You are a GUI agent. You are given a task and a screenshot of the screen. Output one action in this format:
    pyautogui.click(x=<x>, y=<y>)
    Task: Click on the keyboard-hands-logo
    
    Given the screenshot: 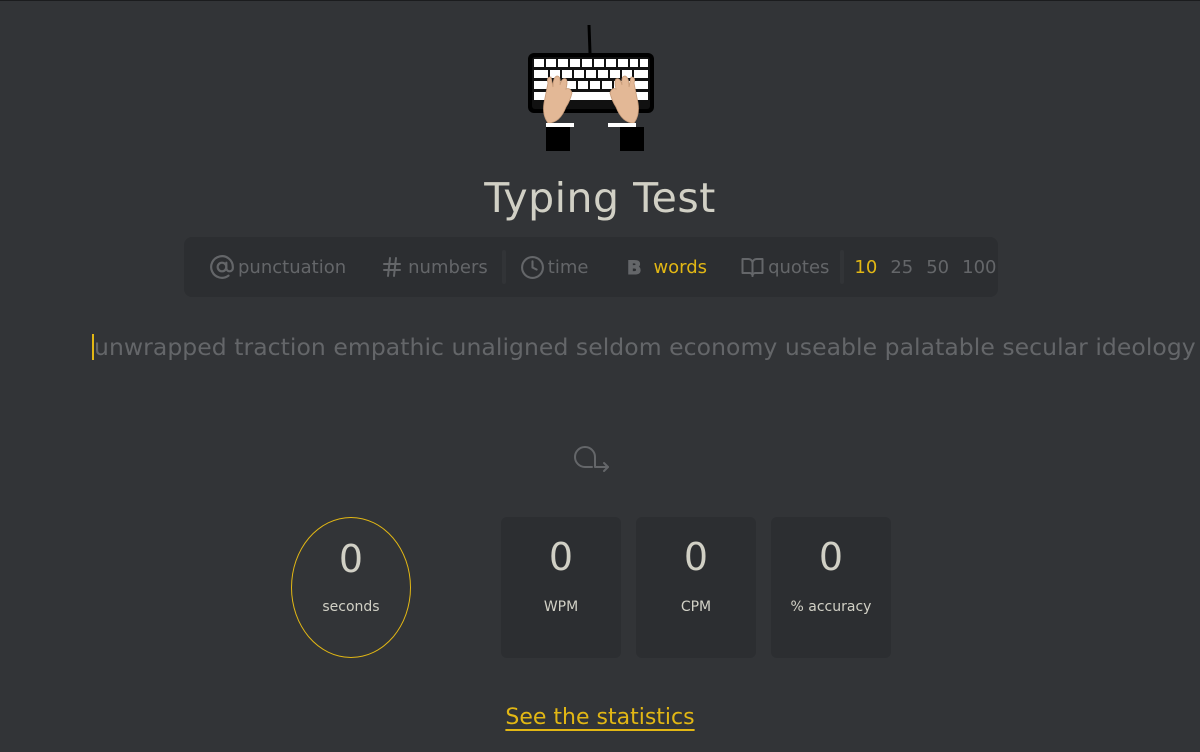 What is the action you would take?
    pyautogui.click(x=591, y=87)
    